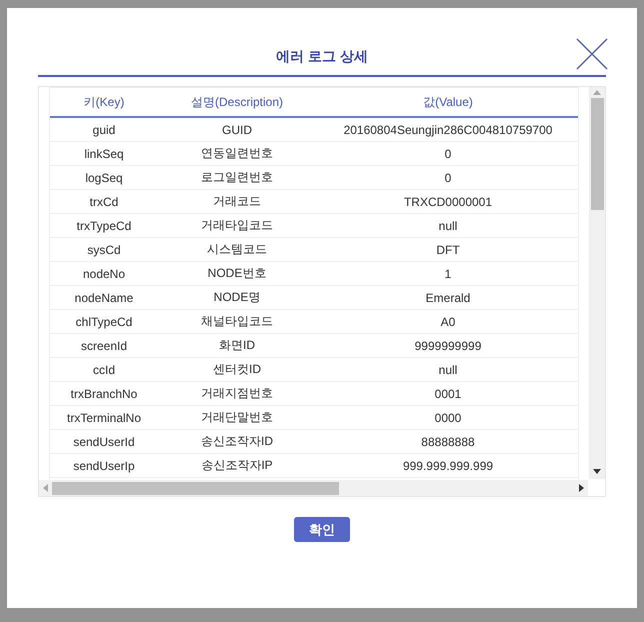 This screenshot has width=644, height=622. I want to click on close-button, so click(592, 54).